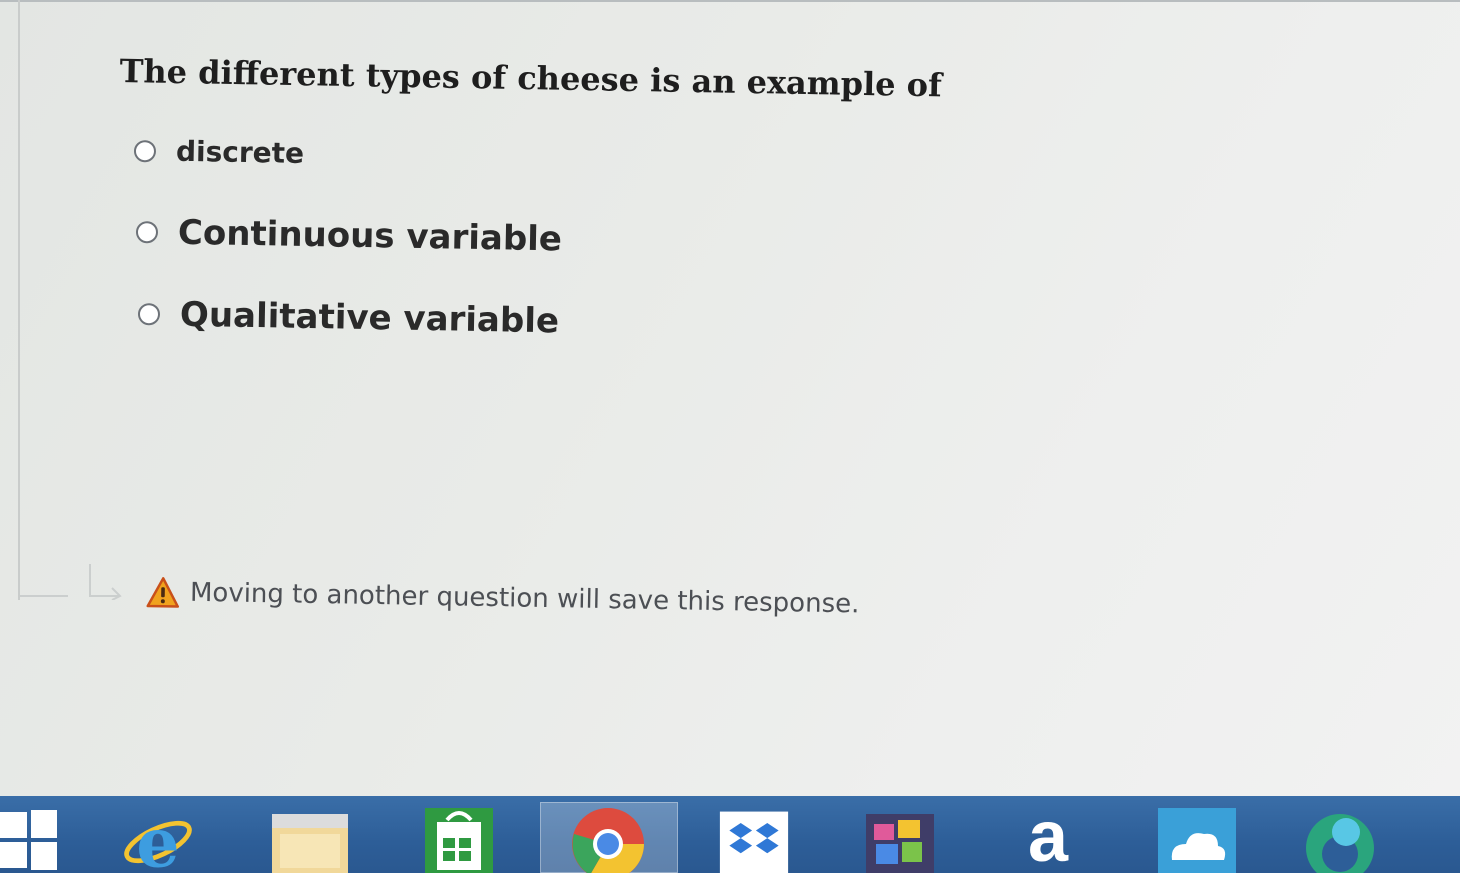 Image resolution: width=1460 pixels, height=873 pixels. I want to click on amazon-icon: a, so click(1048, 835).